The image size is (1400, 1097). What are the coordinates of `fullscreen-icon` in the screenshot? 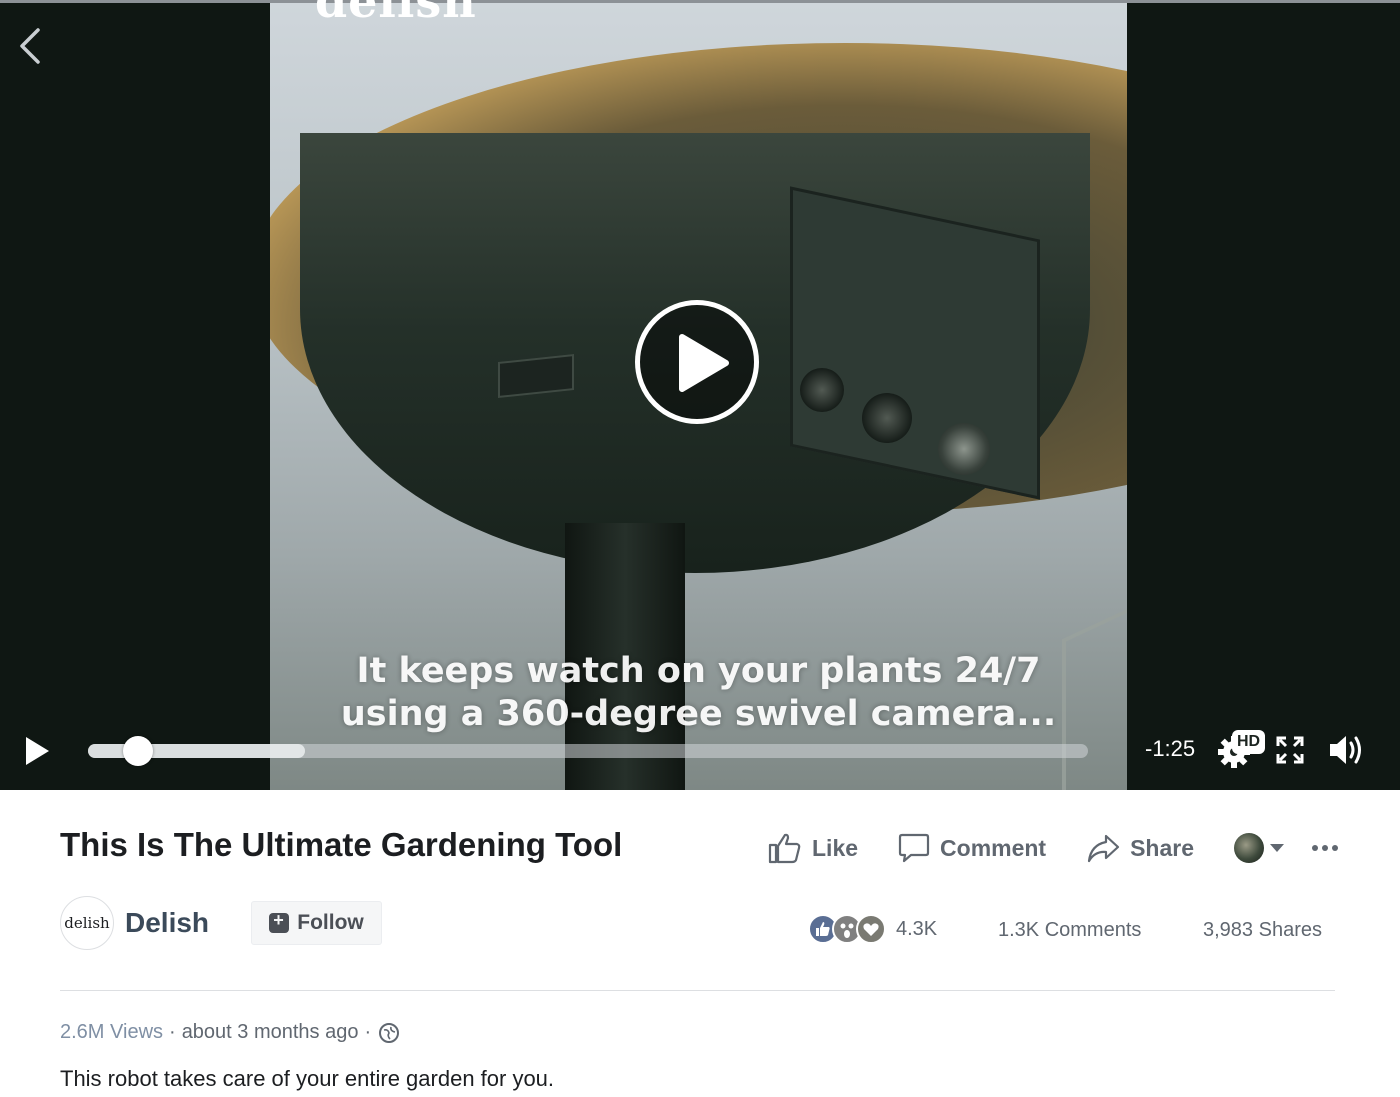 It's located at (1290, 750).